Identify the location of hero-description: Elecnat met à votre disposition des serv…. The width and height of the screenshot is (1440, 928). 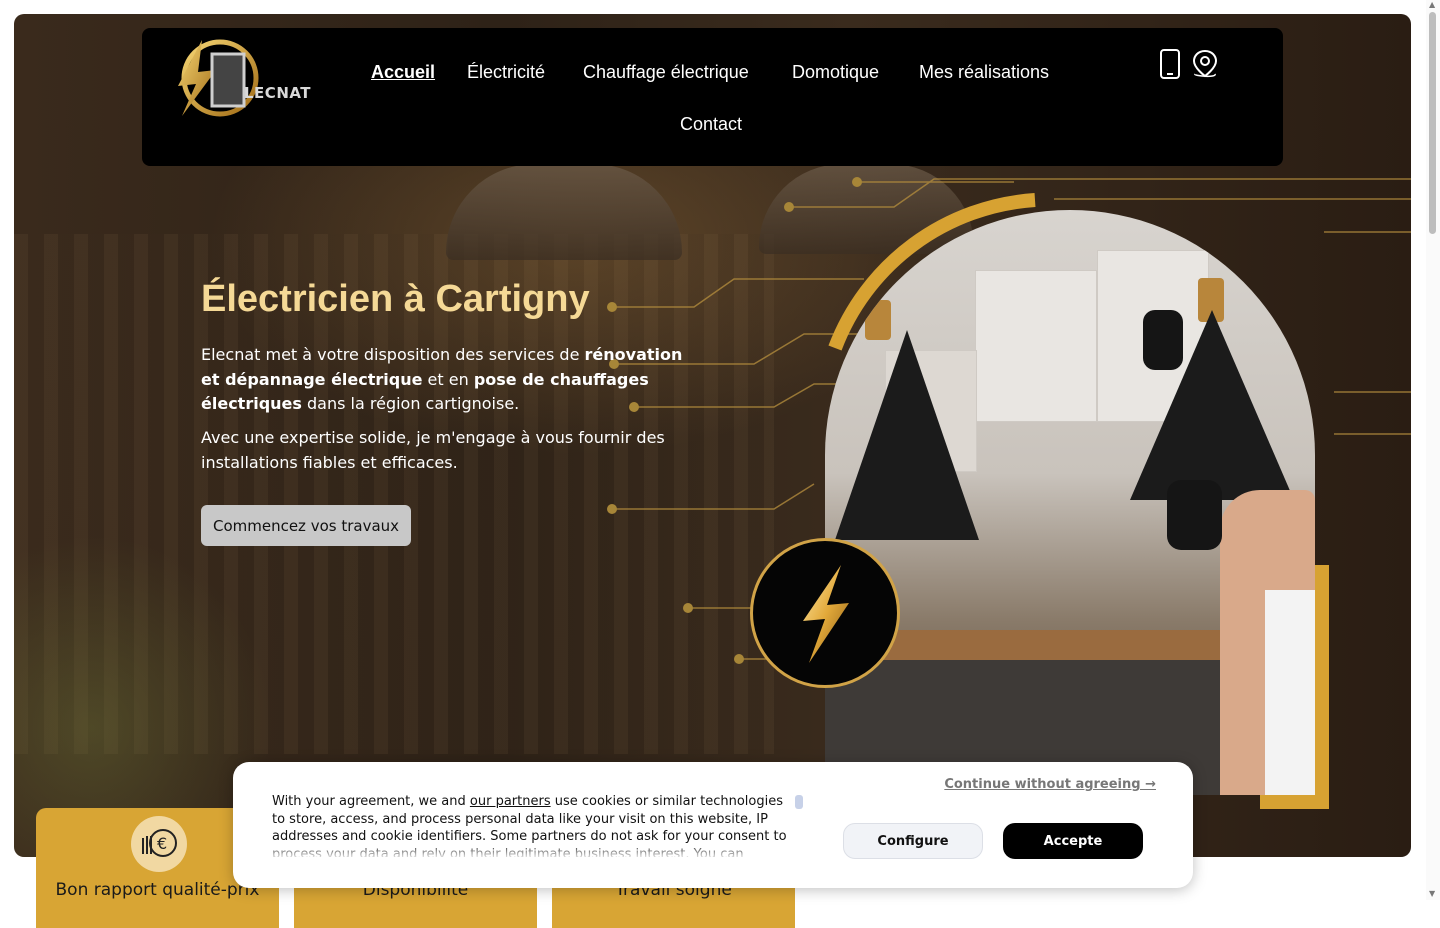
(446, 380).